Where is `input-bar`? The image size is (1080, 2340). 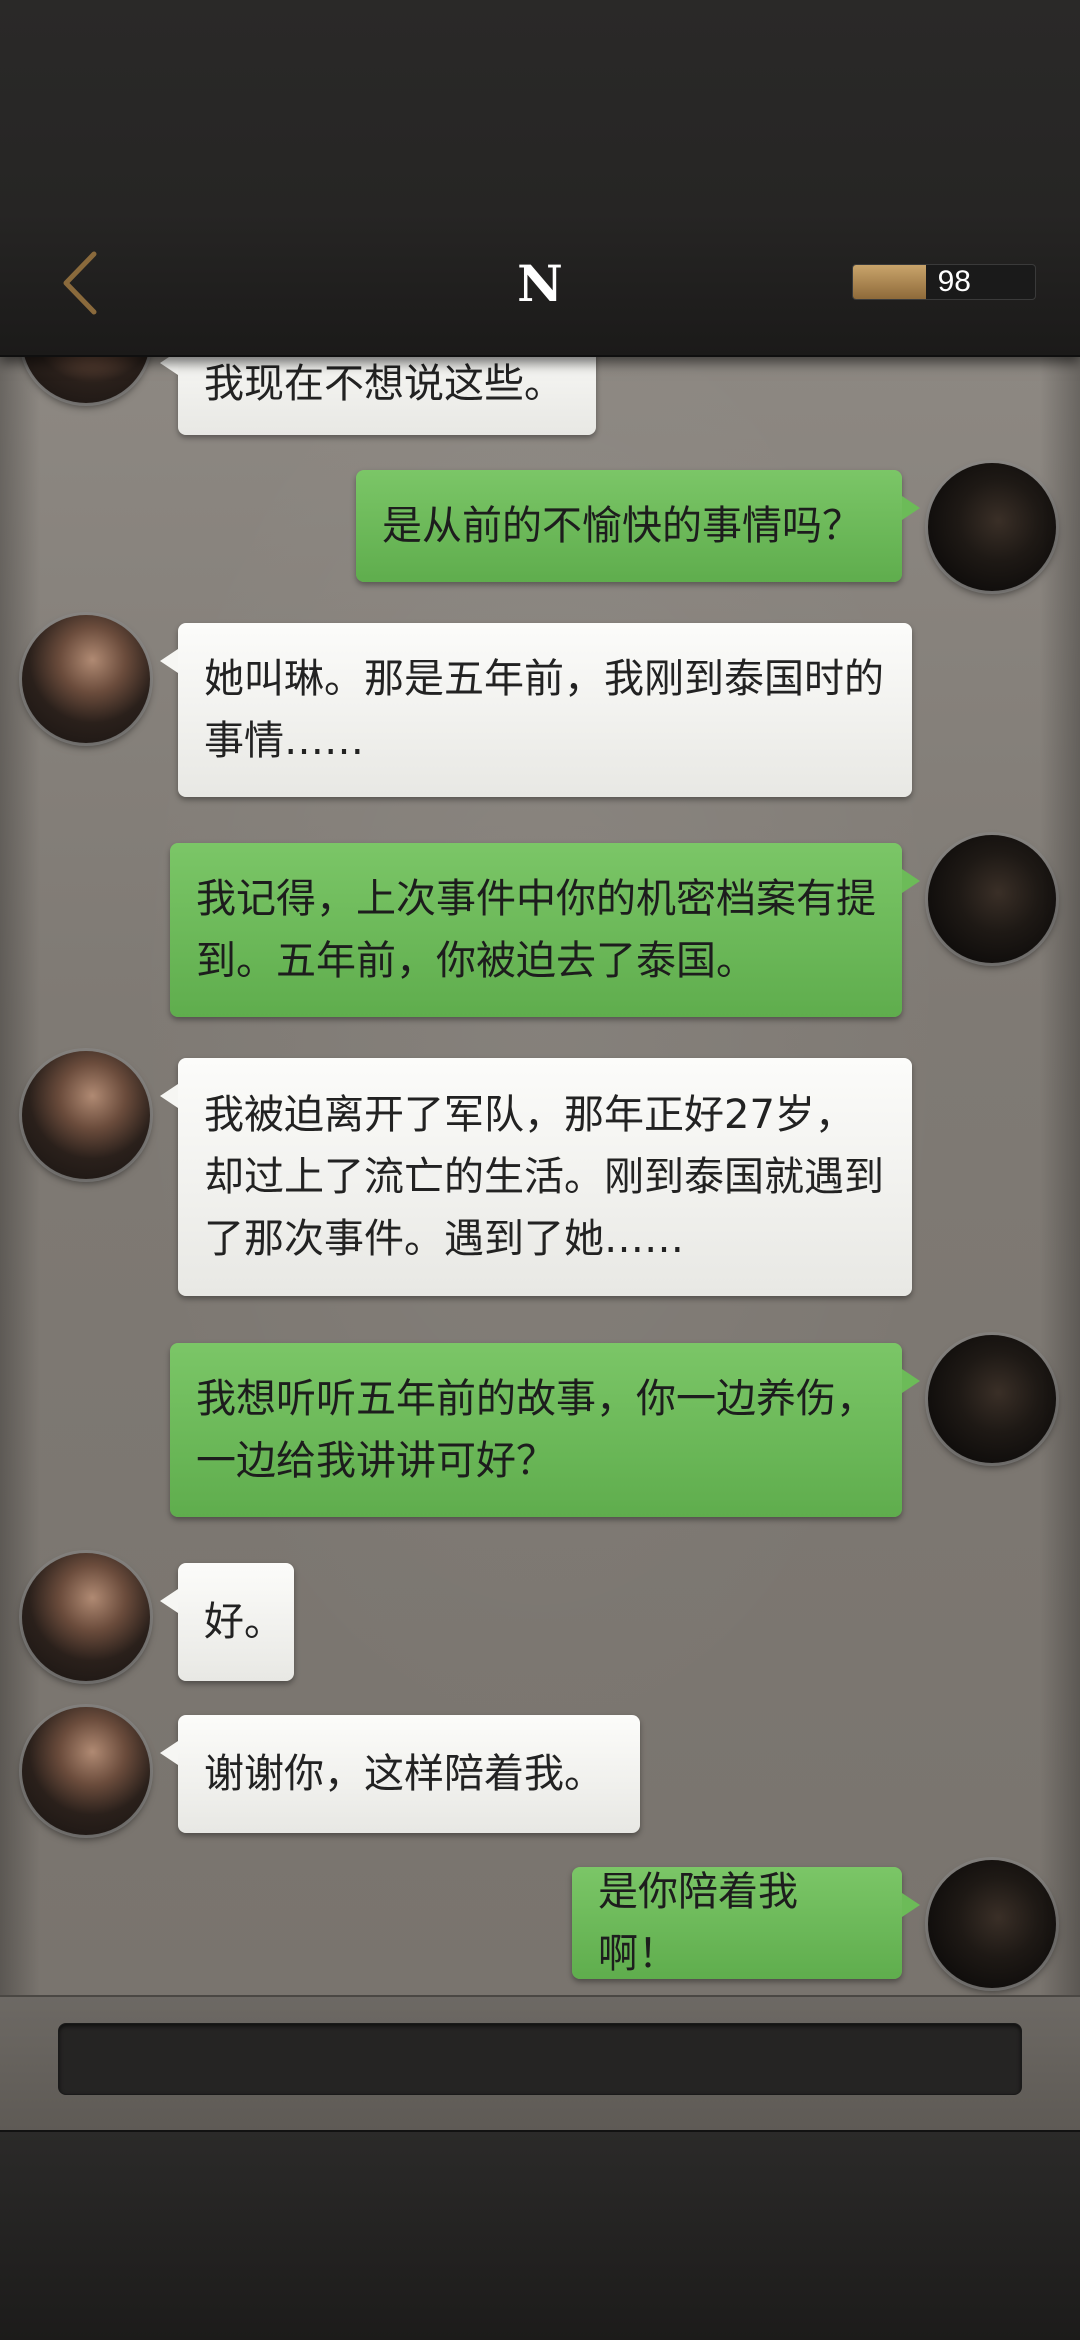
input-bar is located at coordinates (540, 2063).